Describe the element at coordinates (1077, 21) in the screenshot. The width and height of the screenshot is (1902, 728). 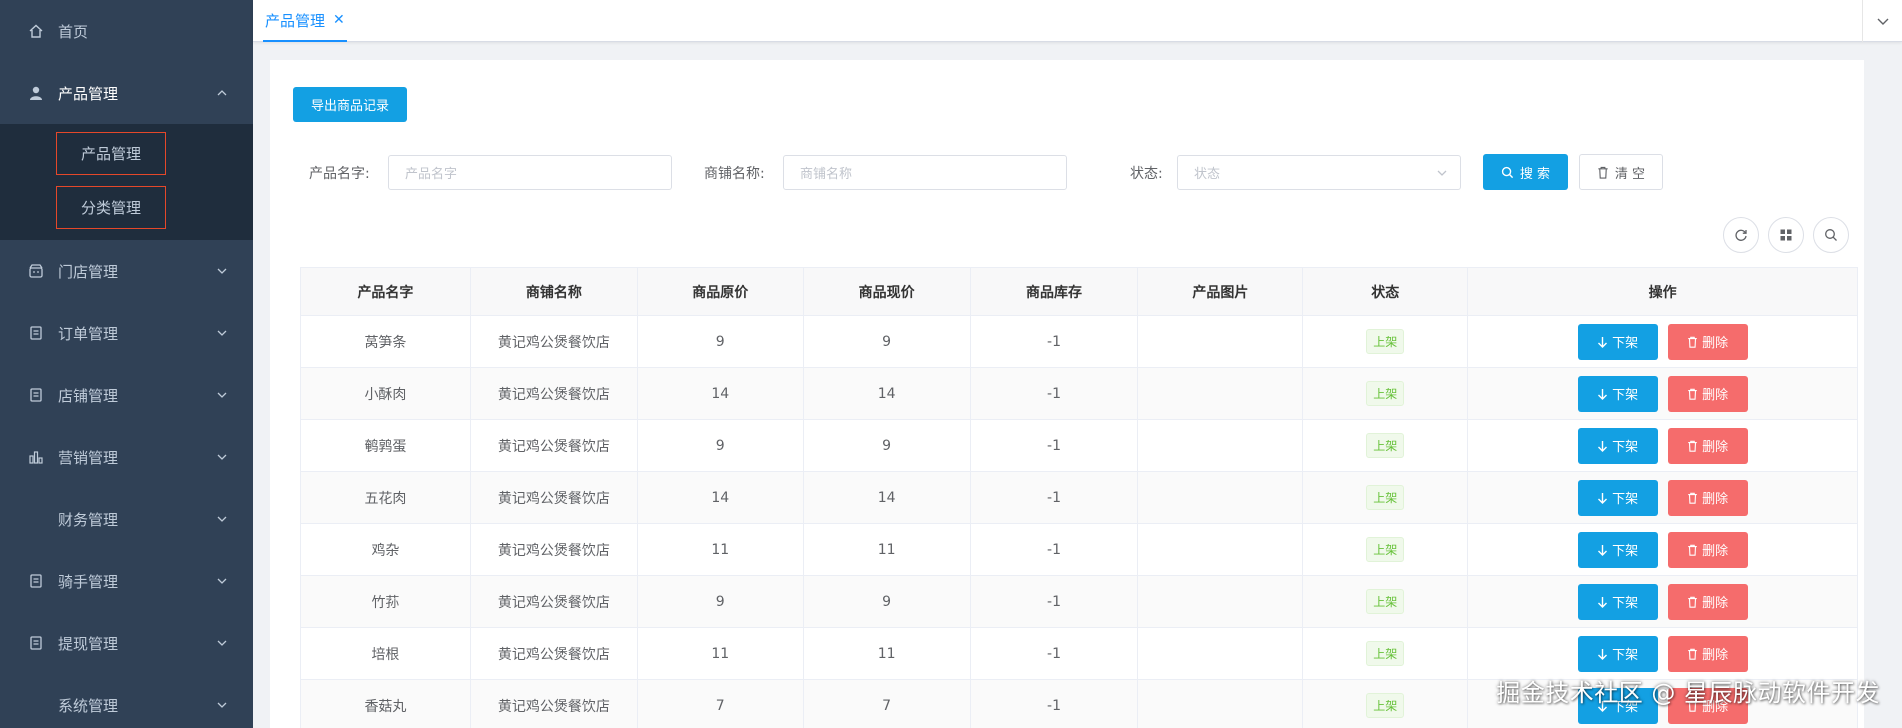
I see `tags-view: 产品管理 ✕` at that location.